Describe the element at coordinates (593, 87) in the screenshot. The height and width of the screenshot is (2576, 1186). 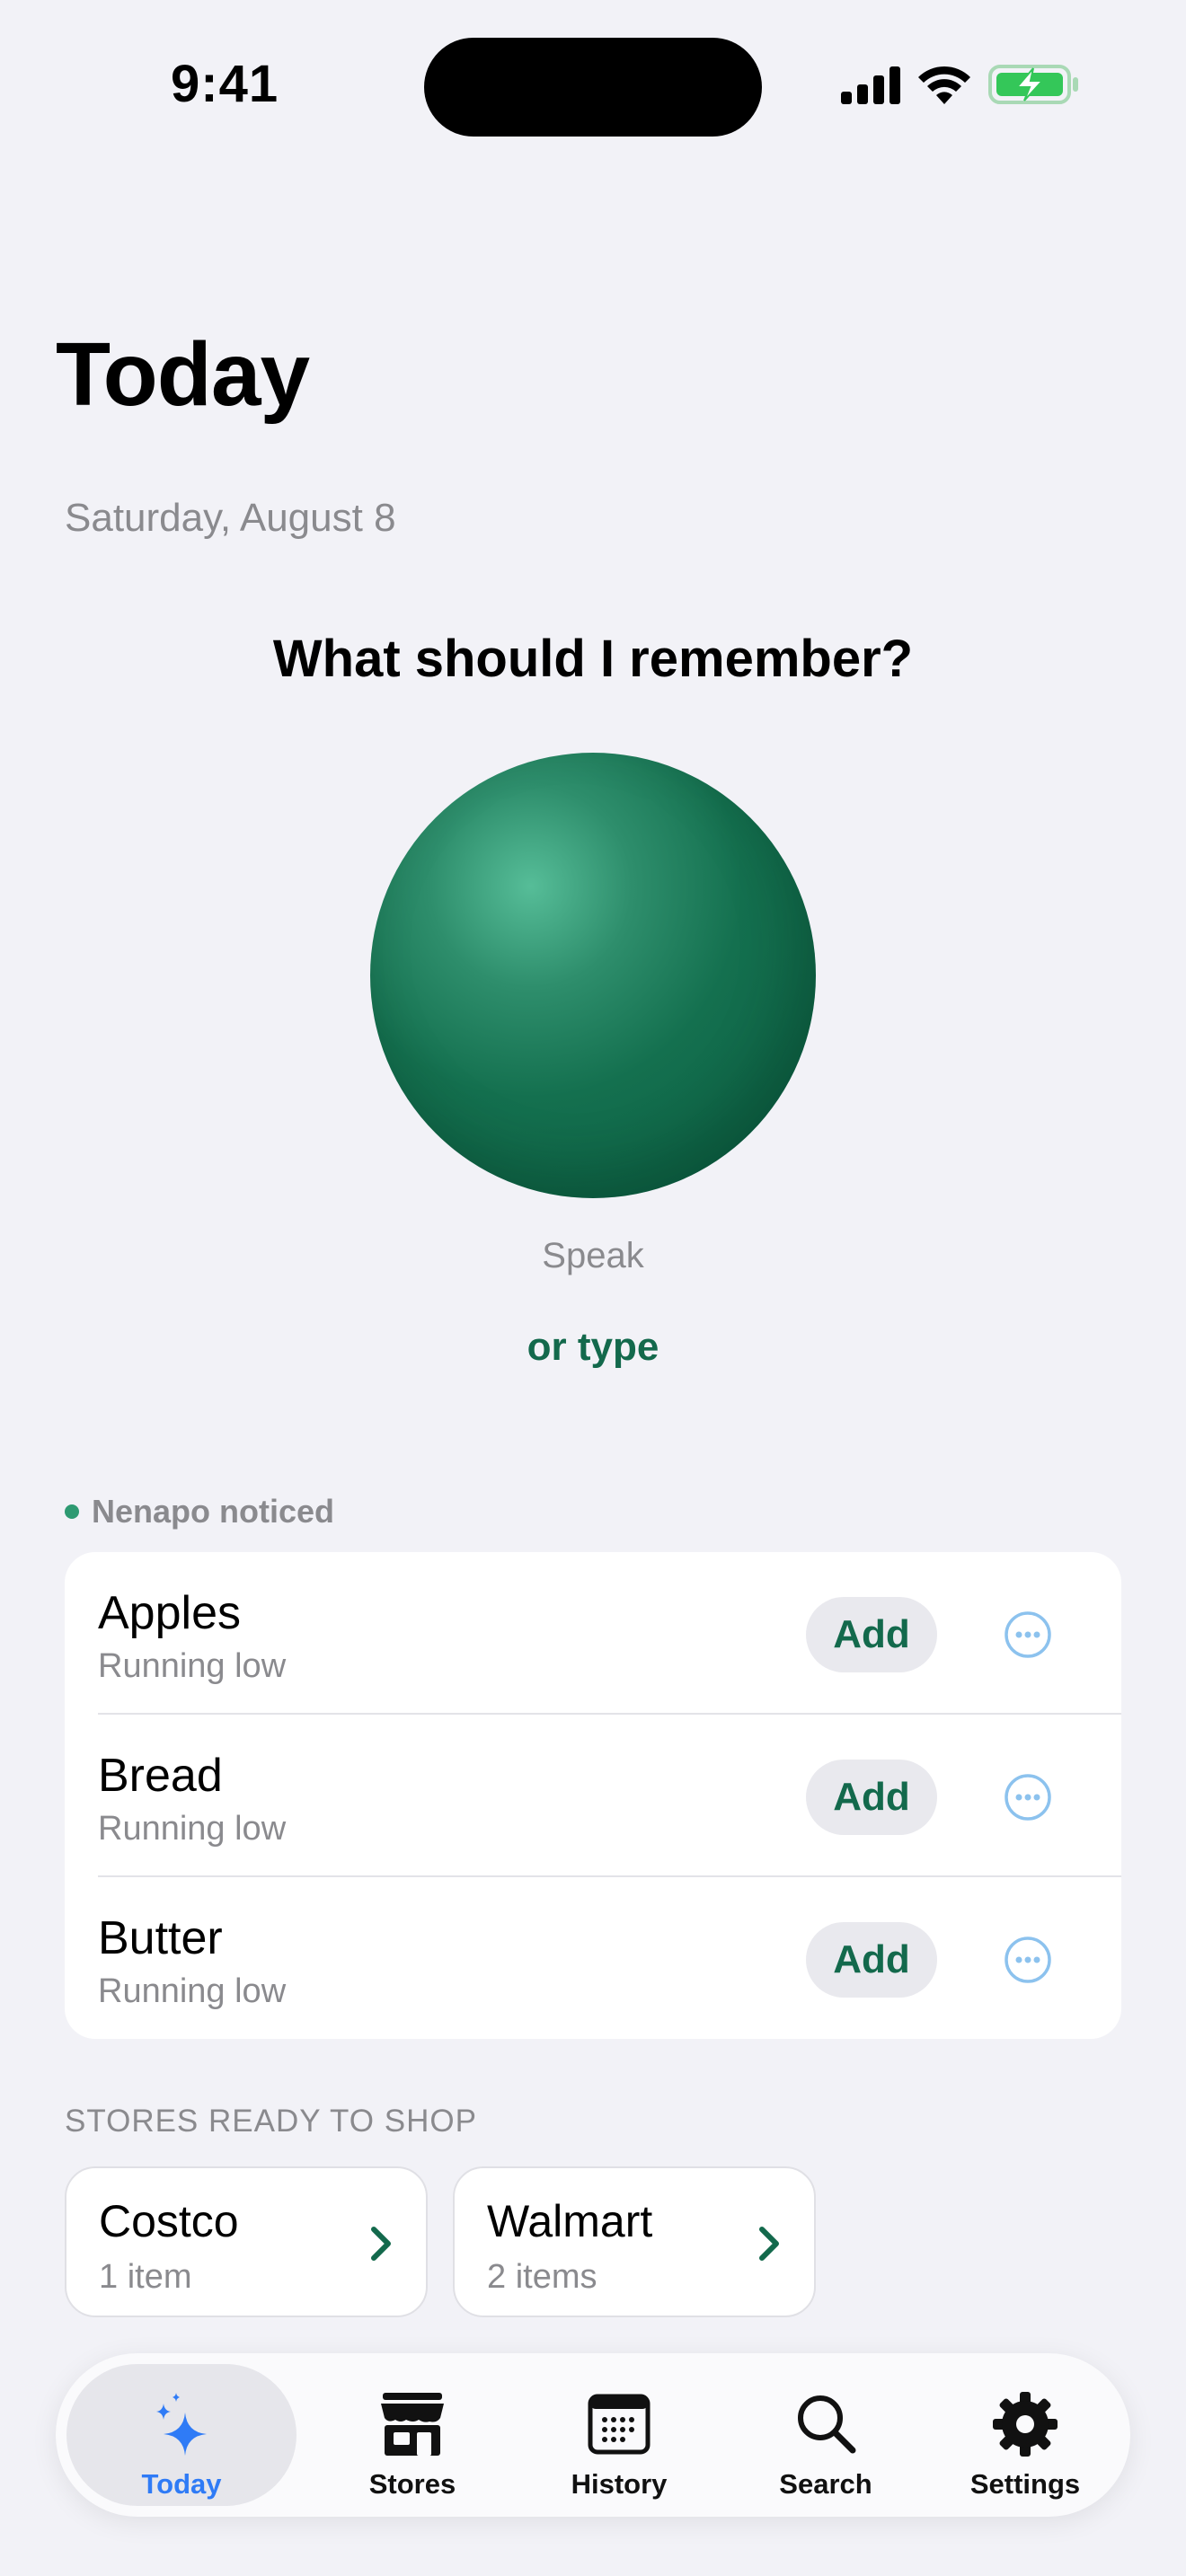
I see `dynamic-island` at that location.